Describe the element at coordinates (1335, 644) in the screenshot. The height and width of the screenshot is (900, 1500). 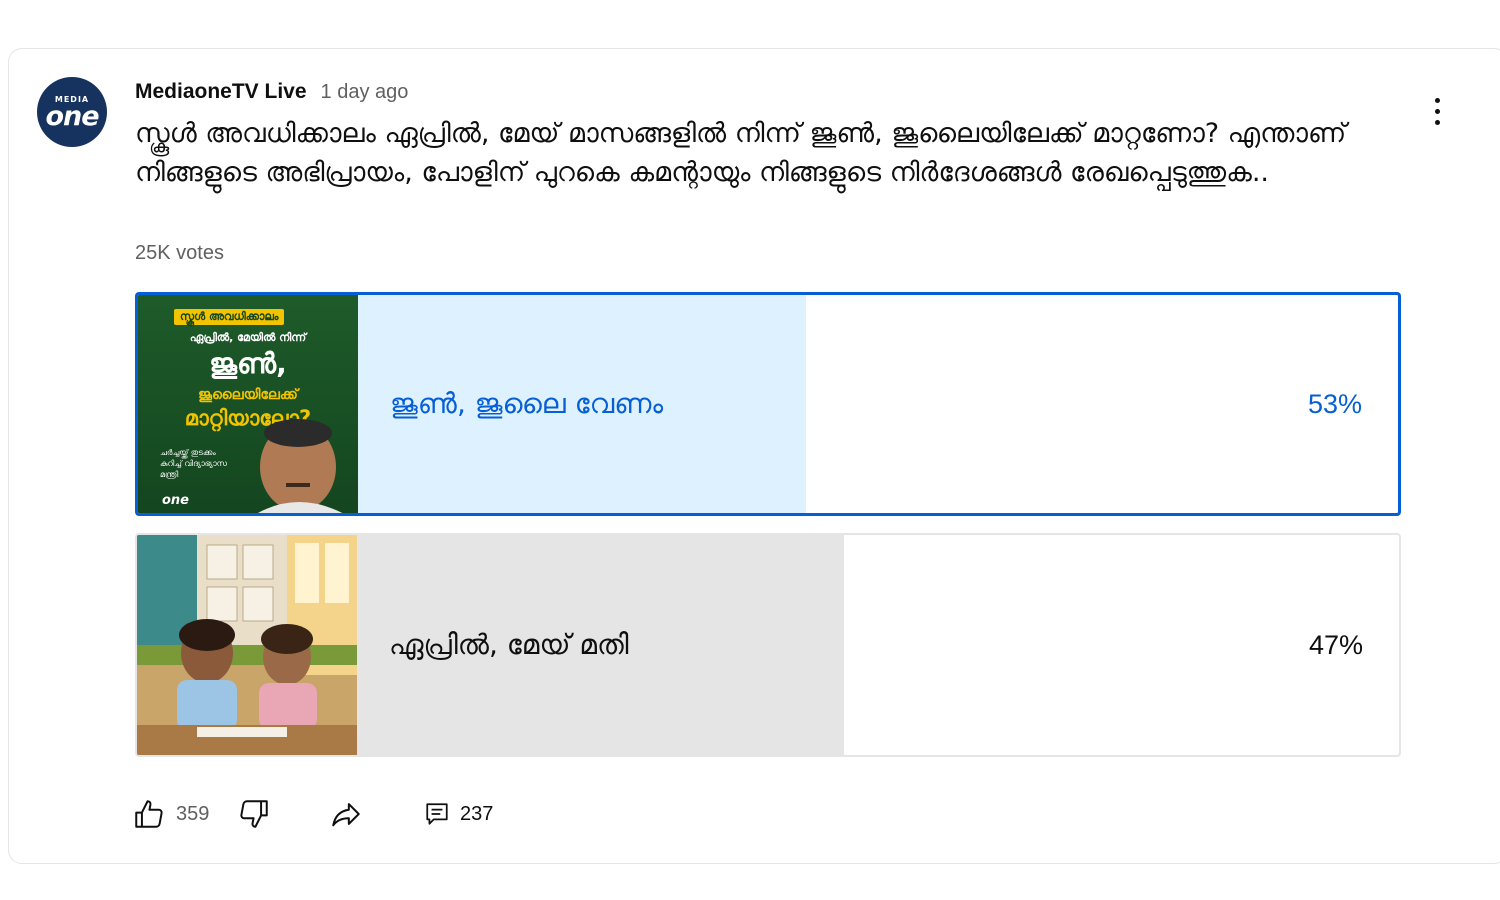
I see `poll-option-2-percent: 47%` at that location.